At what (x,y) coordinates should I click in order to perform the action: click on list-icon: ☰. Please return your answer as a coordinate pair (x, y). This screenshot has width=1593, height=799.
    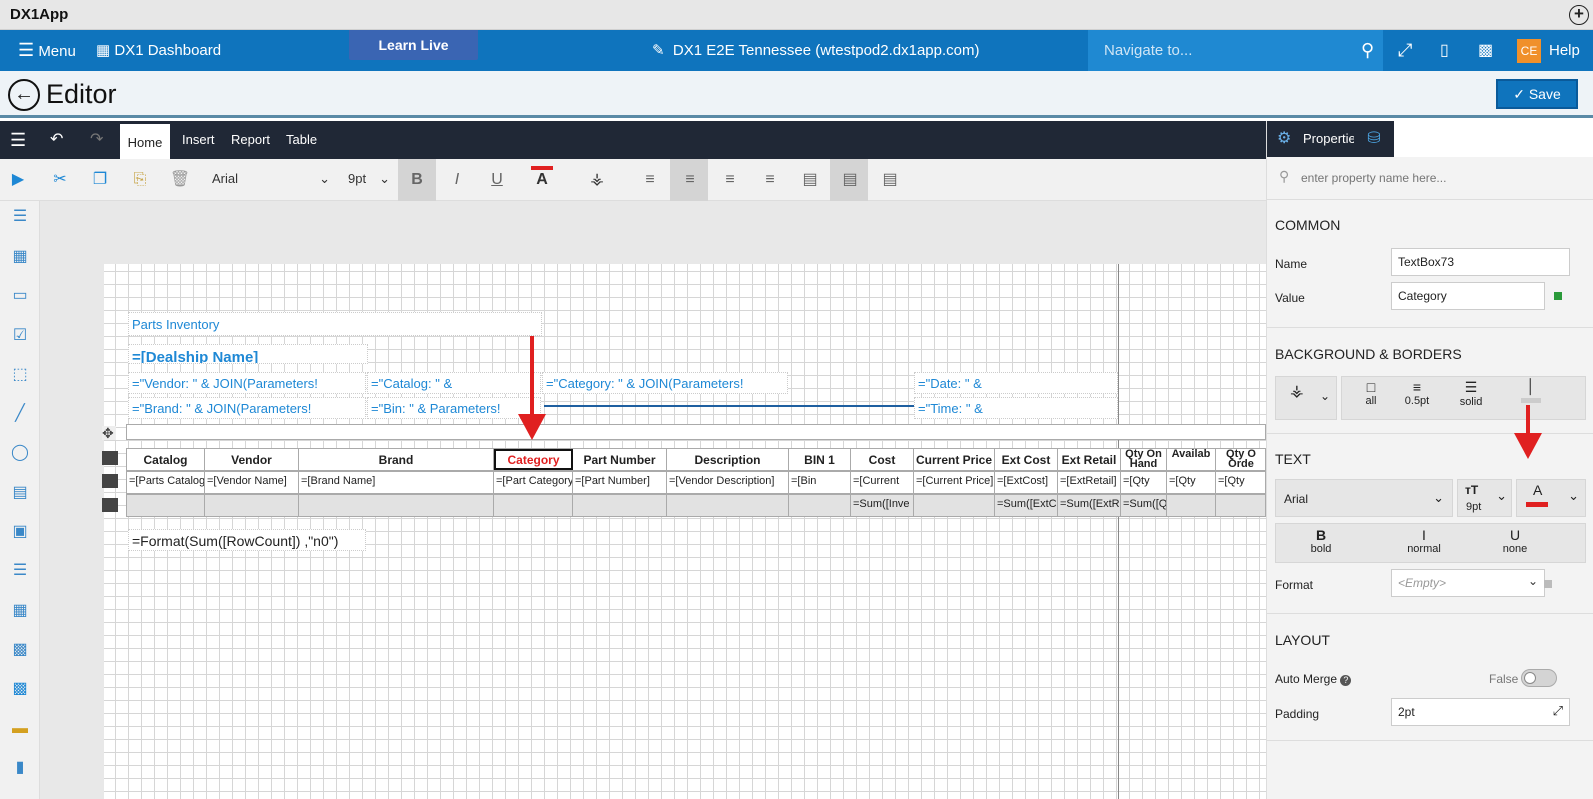
    Looking at the image, I should click on (20, 571).